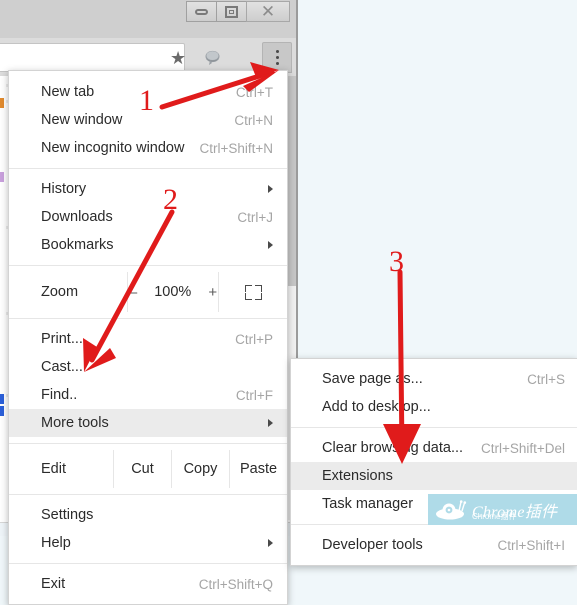 This screenshot has width=577, height=605. I want to click on watermark-subtext: Chrome插件, so click(494, 516).